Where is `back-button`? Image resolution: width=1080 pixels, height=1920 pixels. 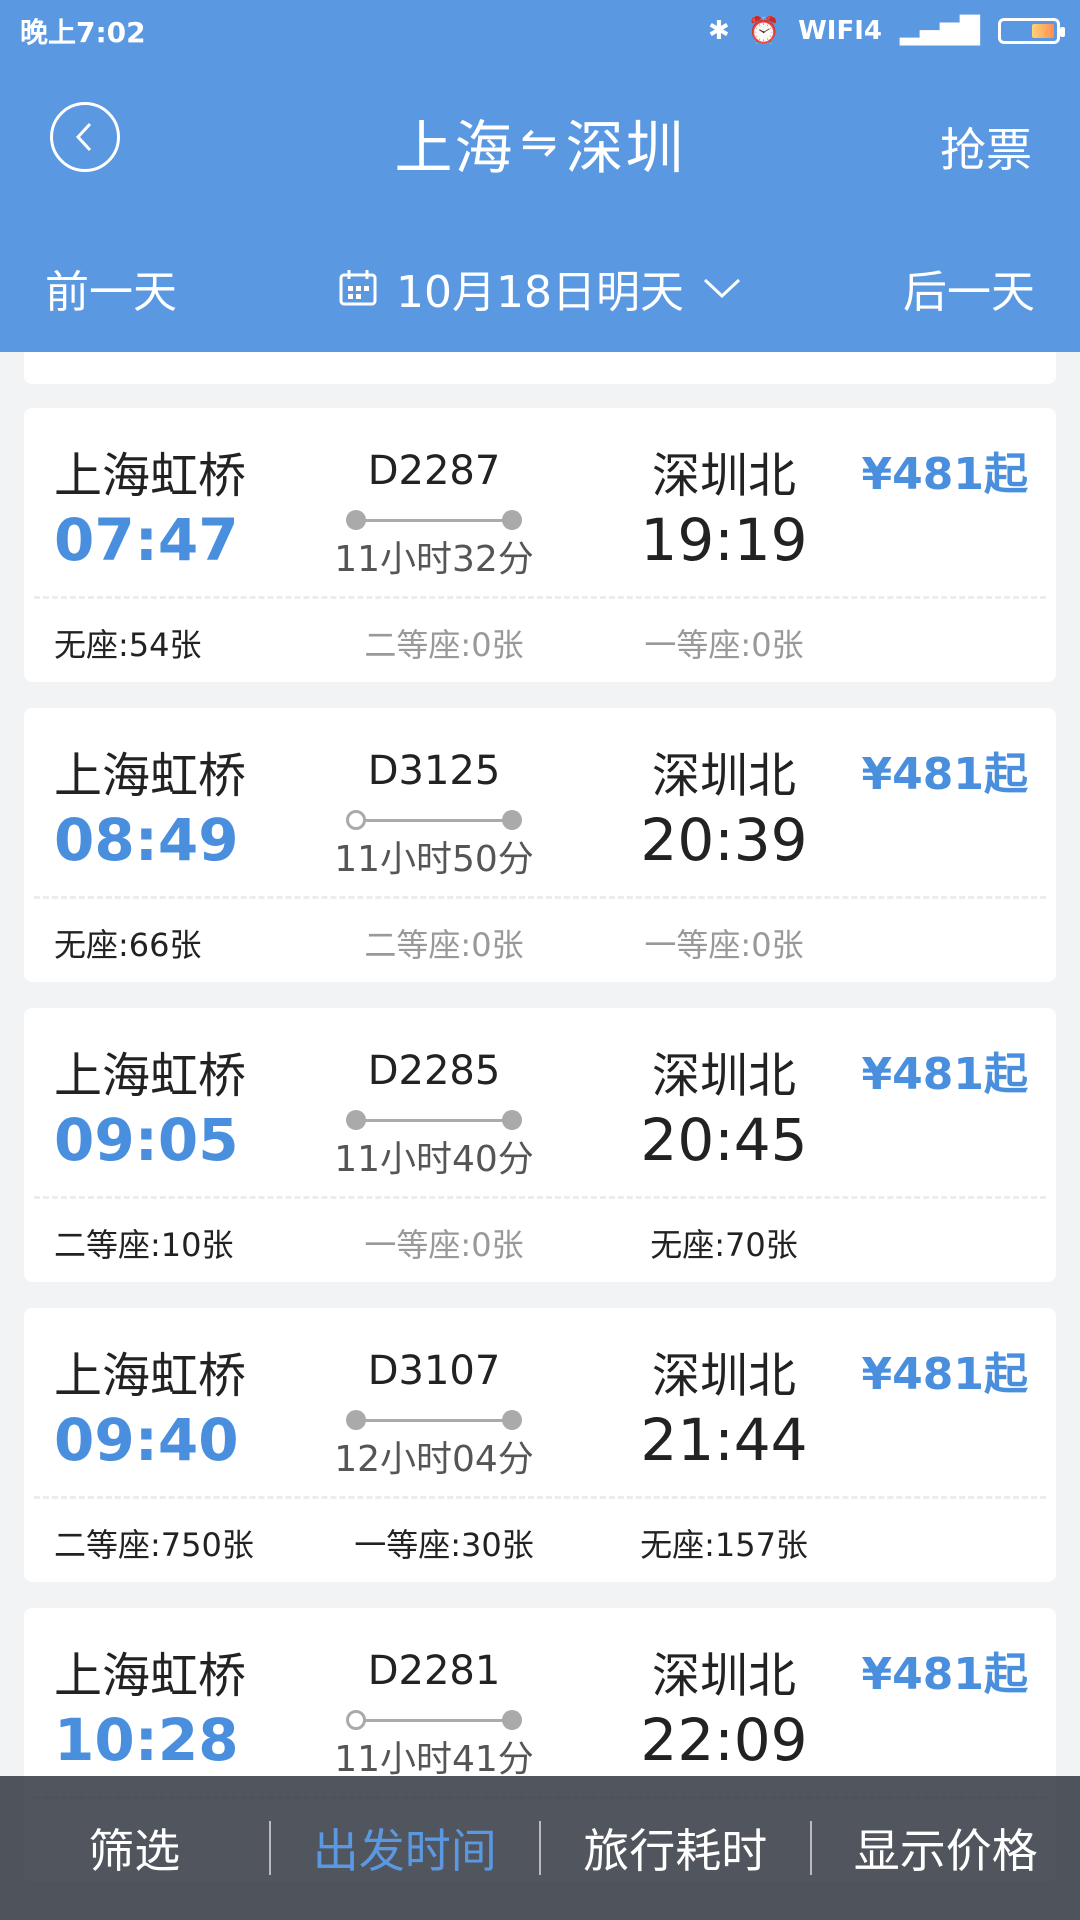 back-button is located at coordinates (85, 137).